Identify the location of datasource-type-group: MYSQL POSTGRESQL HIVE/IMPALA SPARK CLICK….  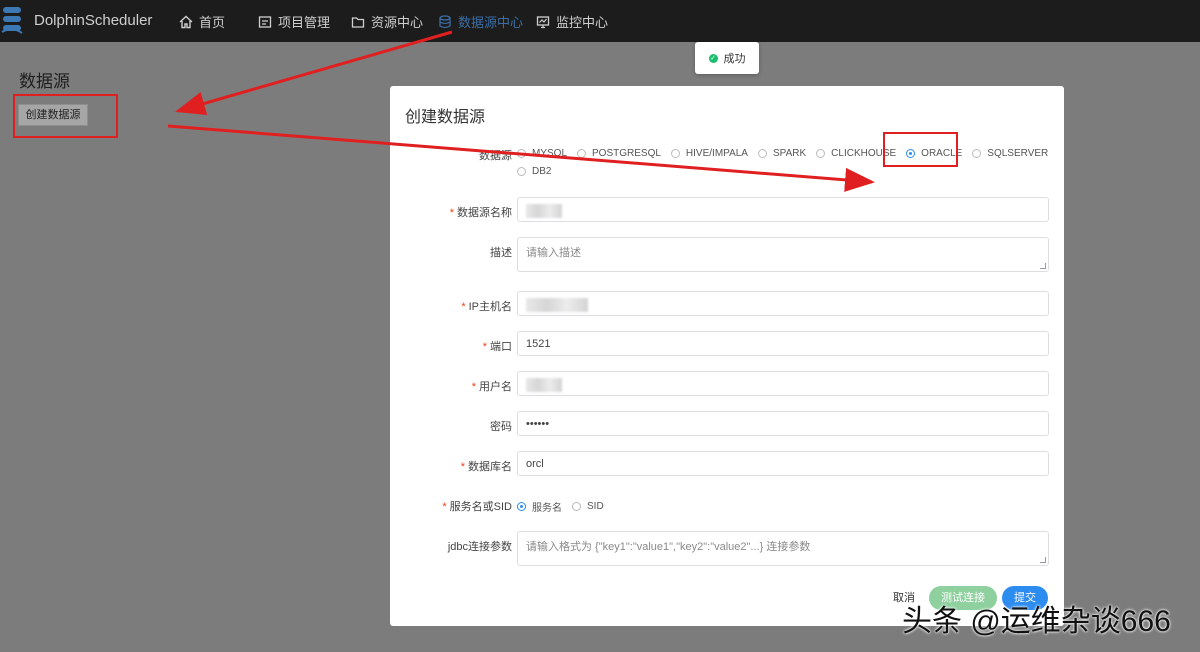
(787, 153).